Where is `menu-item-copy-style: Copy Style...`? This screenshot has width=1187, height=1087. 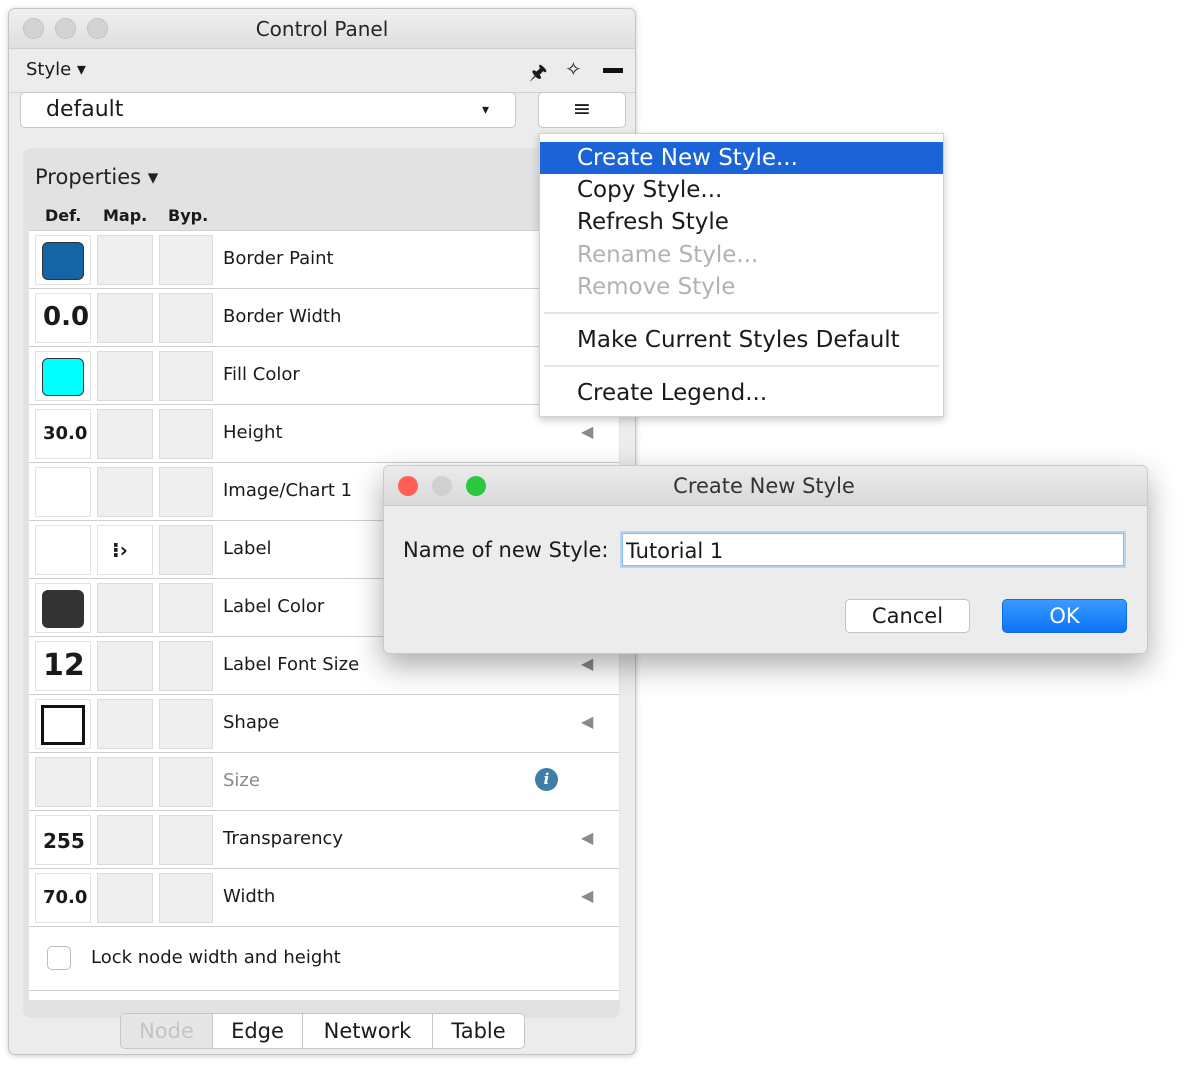
menu-item-copy-style: Copy Style... is located at coordinates (741, 190).